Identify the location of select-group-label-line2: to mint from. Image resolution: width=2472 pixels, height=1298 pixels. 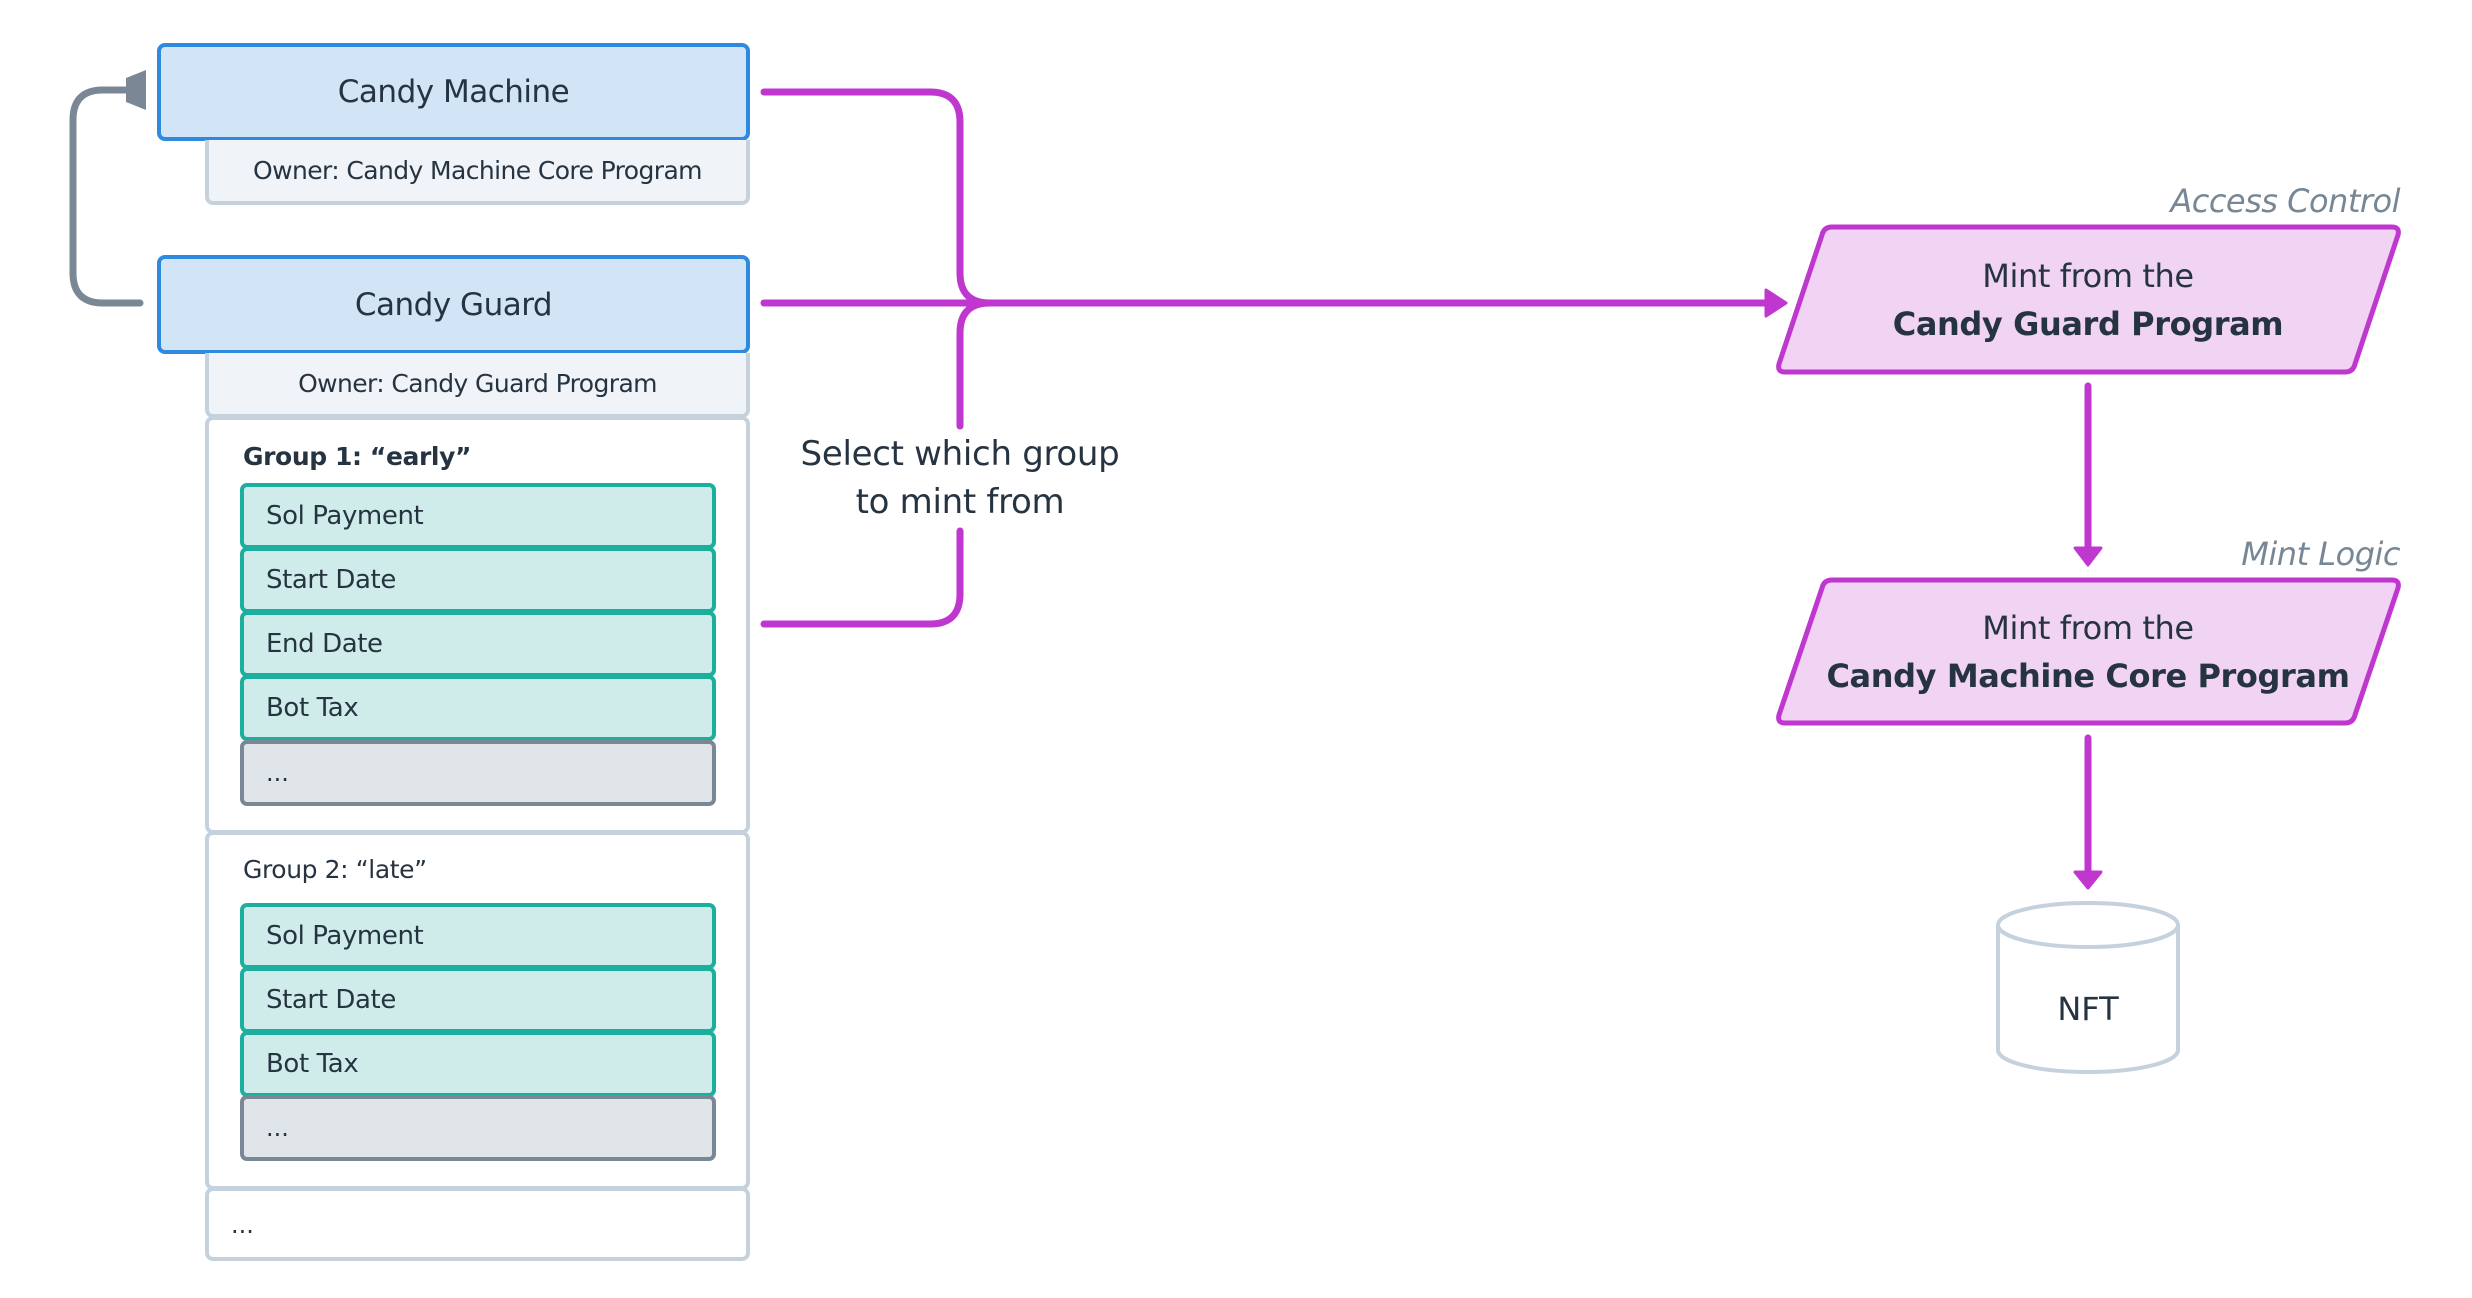
(960, 502).